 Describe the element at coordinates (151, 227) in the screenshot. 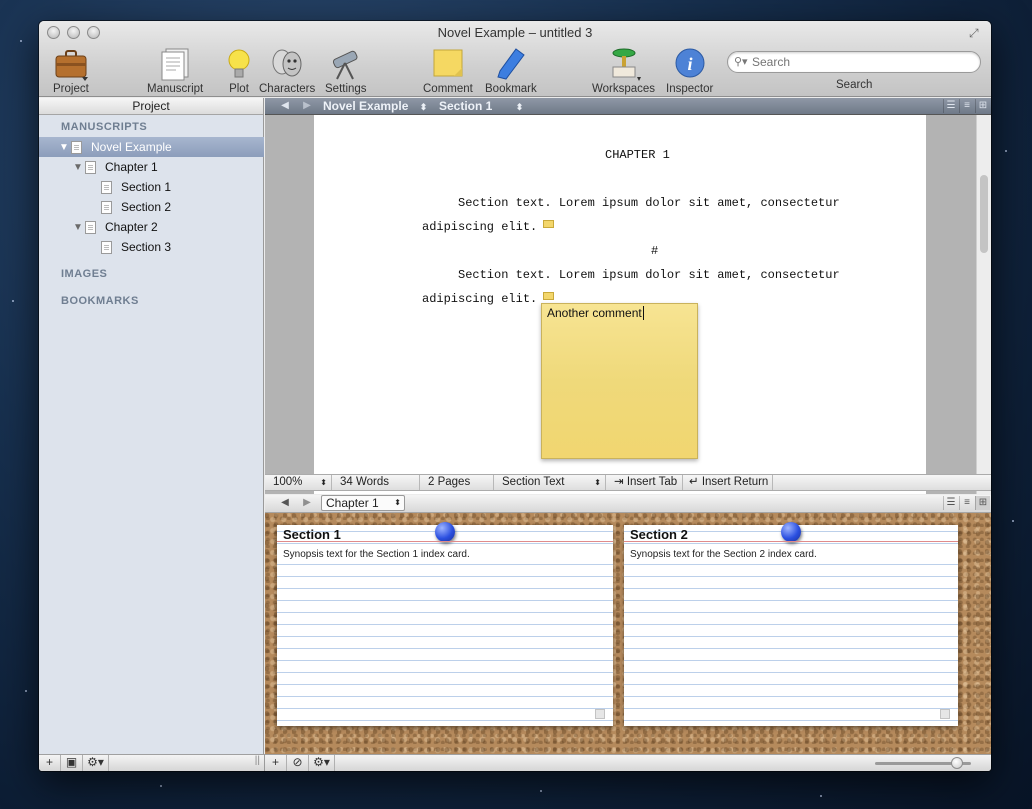

I see `binder-item-chapter-2: ▼ Chapter 2` at that location.